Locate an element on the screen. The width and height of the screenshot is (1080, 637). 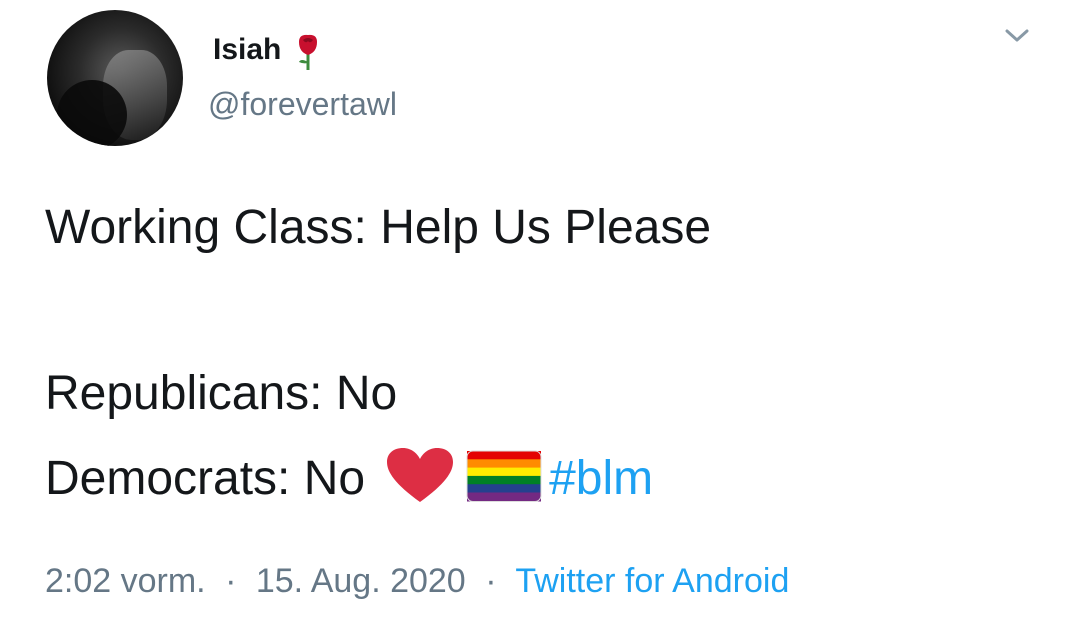
rainbow-flag-icon is located at coordinates (504, 476).